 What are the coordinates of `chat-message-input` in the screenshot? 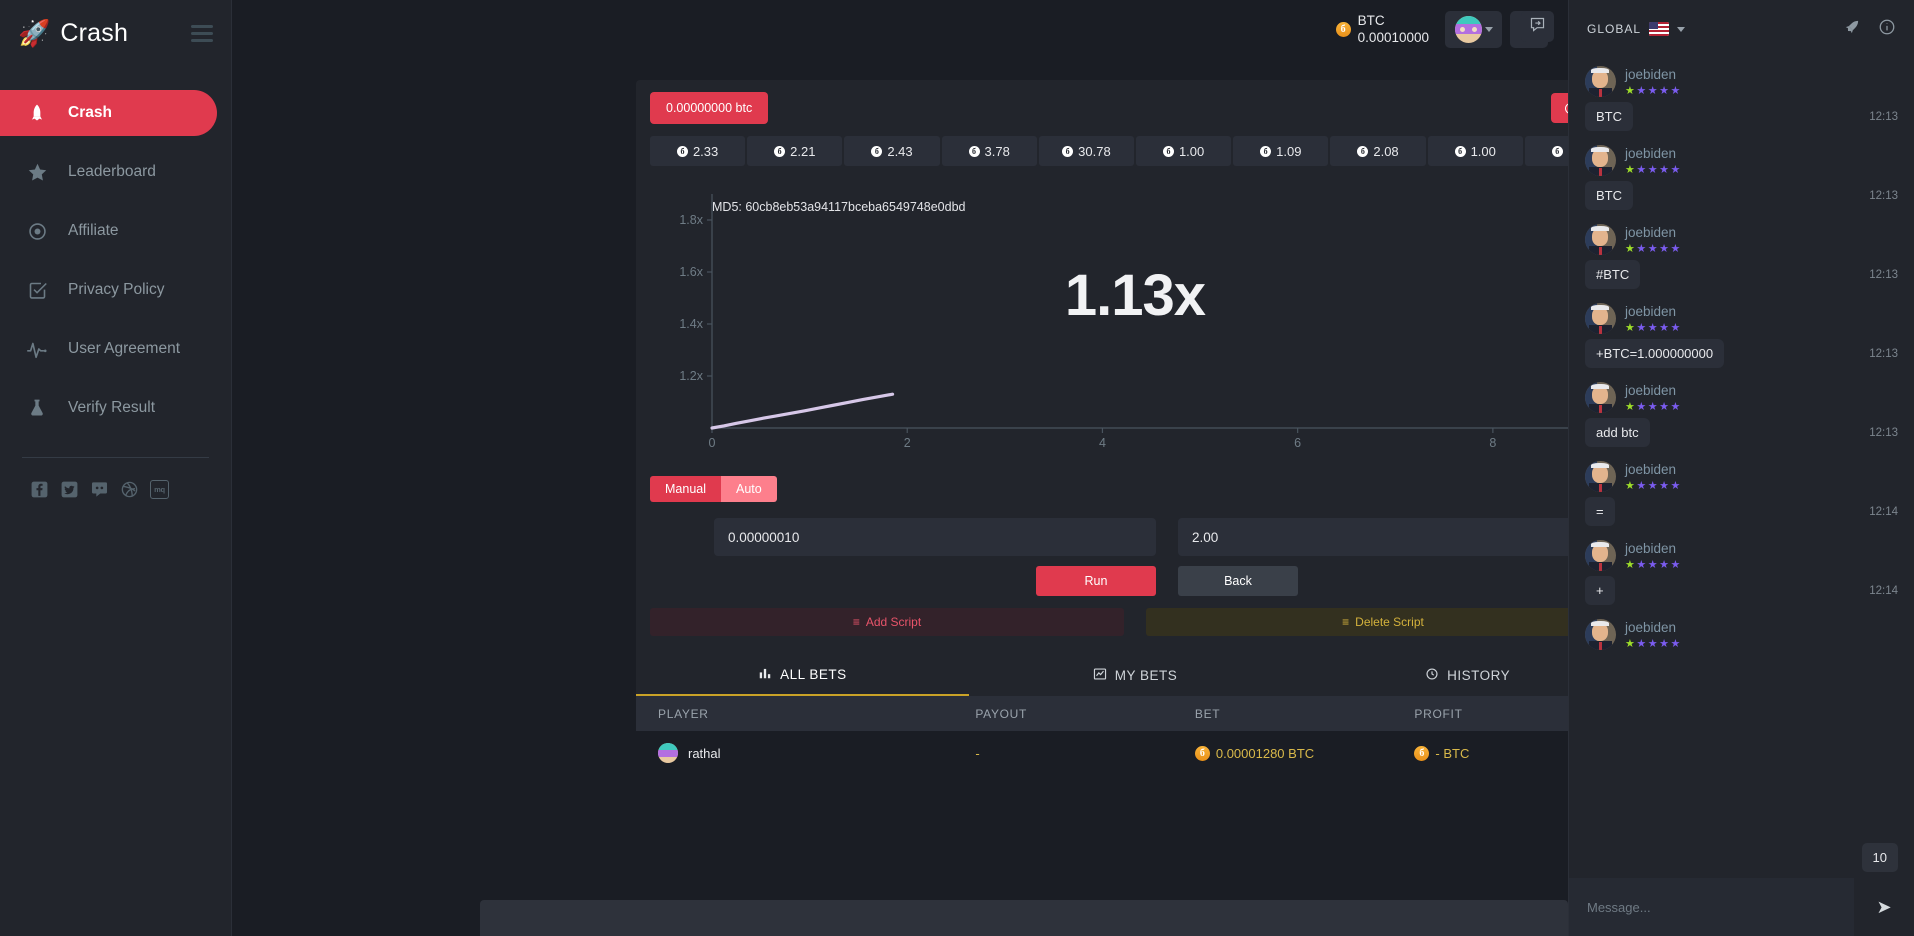 It's located at (1711, 907).